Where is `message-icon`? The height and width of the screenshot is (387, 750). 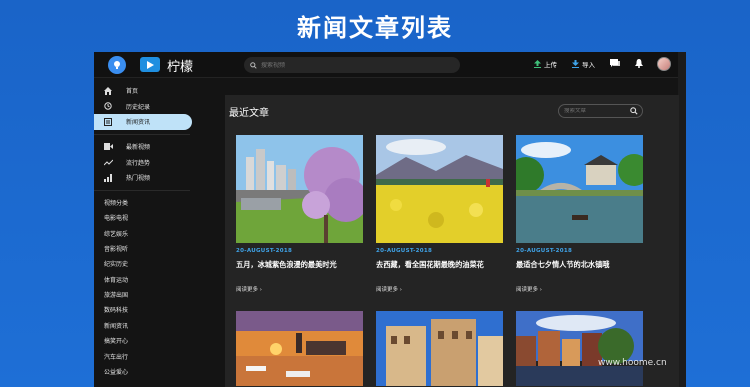 message-icon is located at coordinates (615, 63).